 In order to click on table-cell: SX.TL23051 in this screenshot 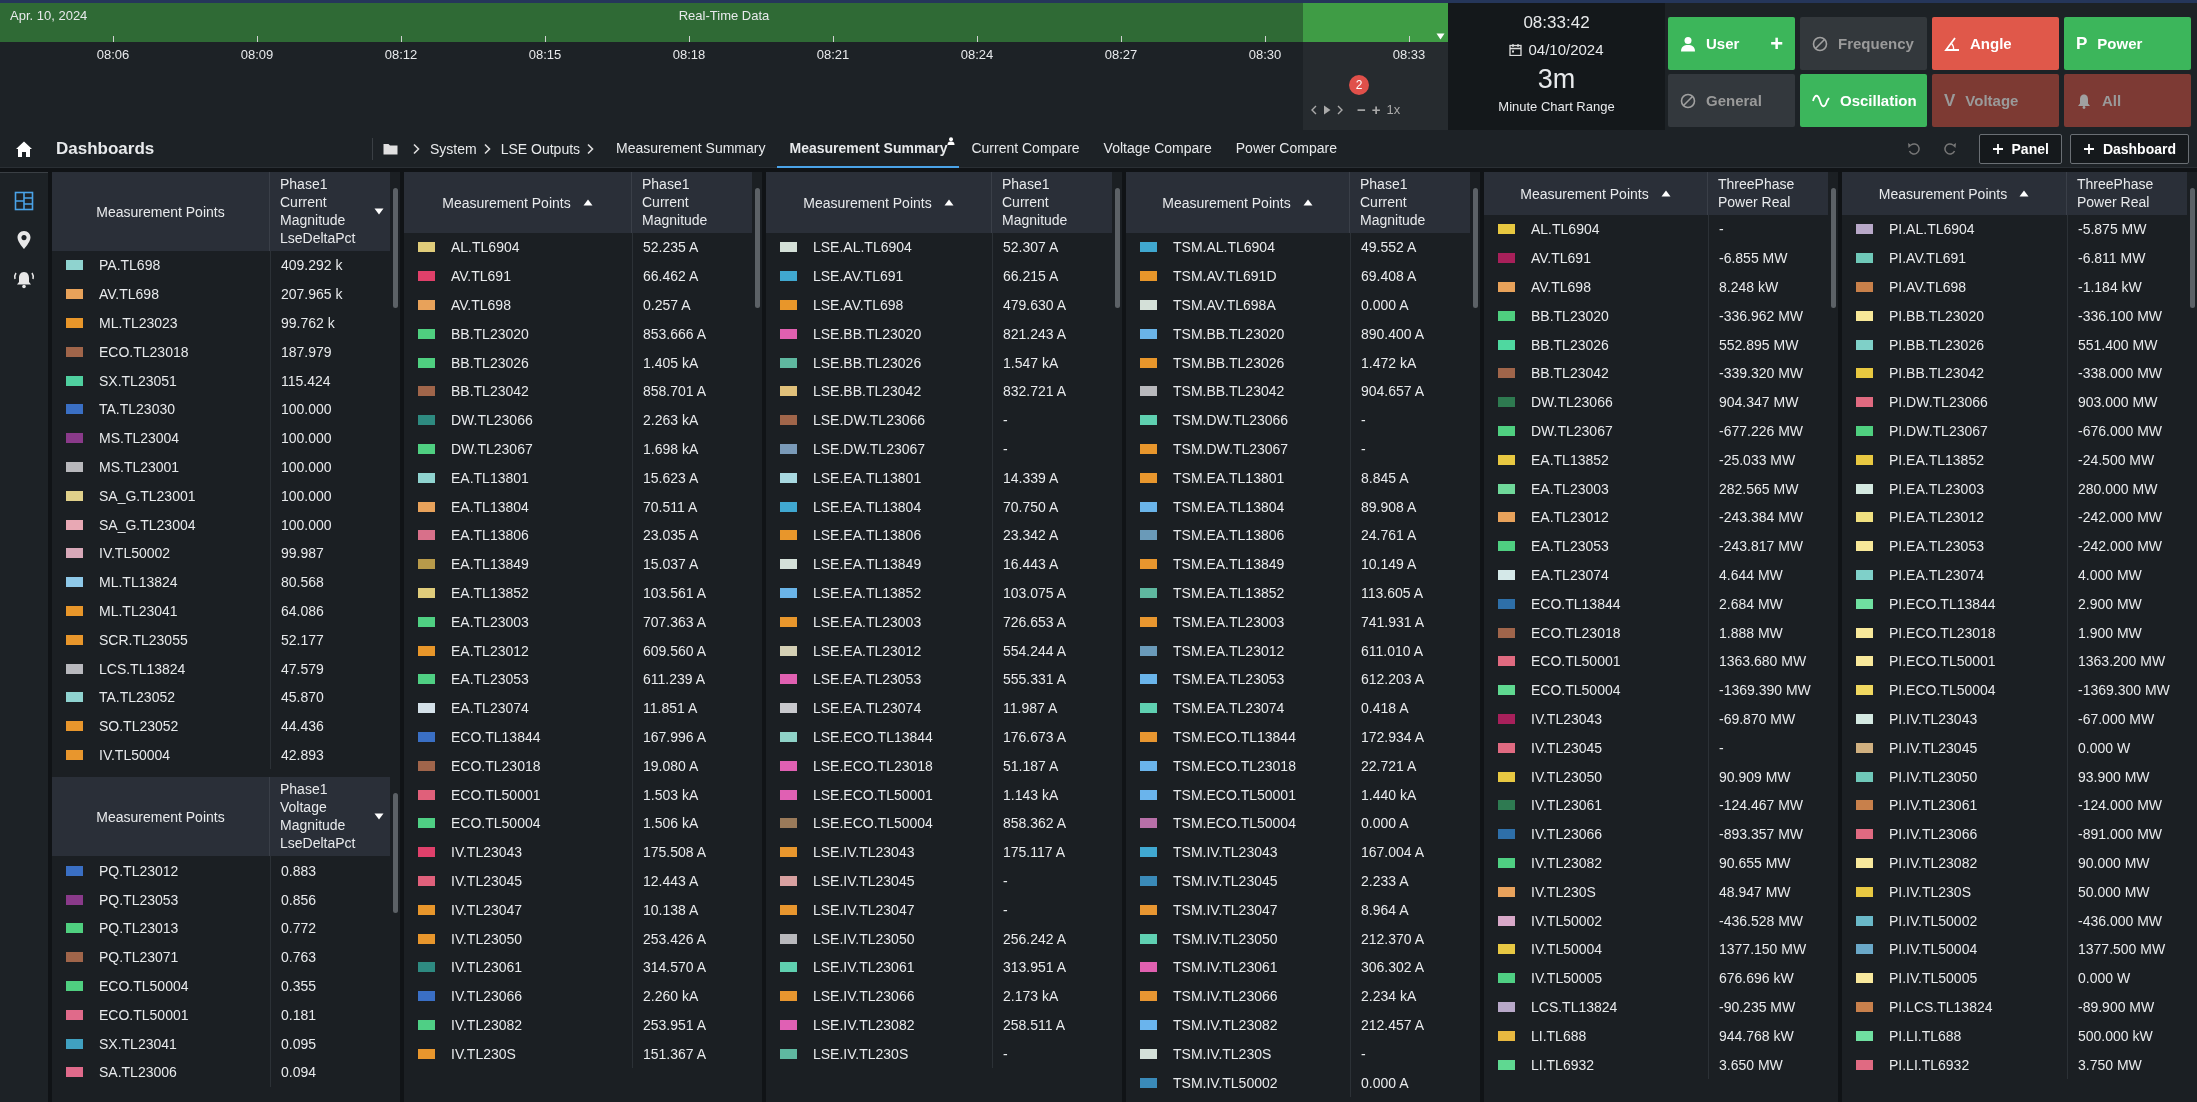, I will do `click(138, 380)`.